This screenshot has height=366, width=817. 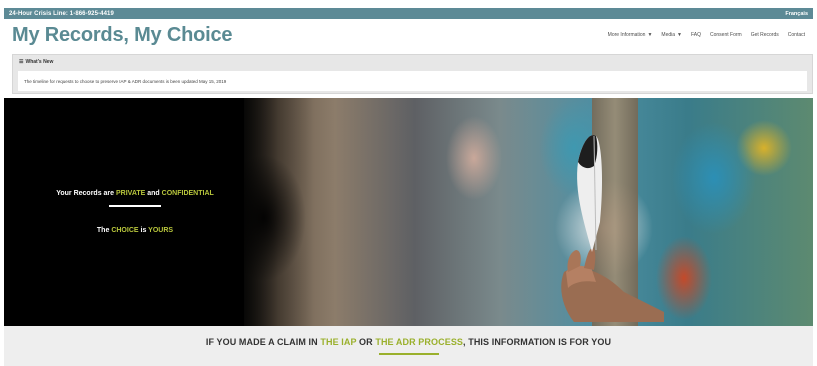 What do you see at coordinates (261, 342) in the screenshot?
I see `banner-text: IF YOU MADE A CLAIM IN` at bounding box center [261, 342].